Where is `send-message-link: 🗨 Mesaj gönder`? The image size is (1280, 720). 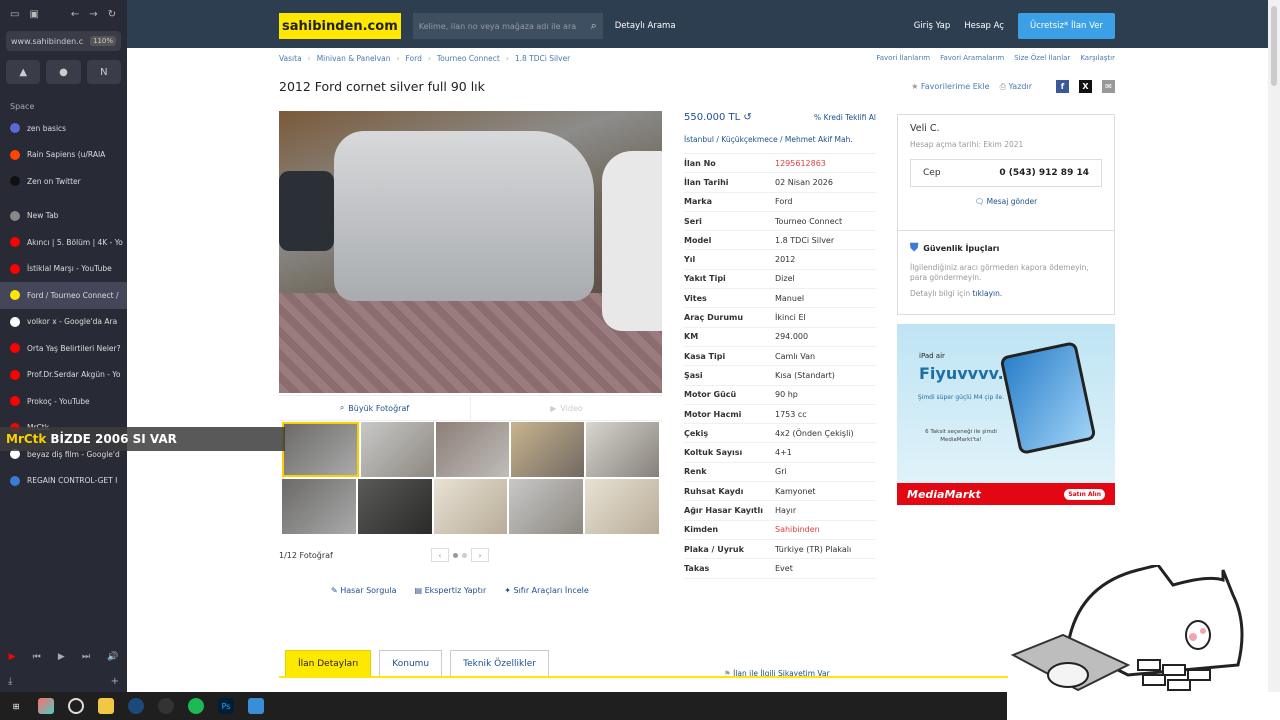 send-message-link: 🗨 Mesaj gönder is located at coordinates (1006, 201).